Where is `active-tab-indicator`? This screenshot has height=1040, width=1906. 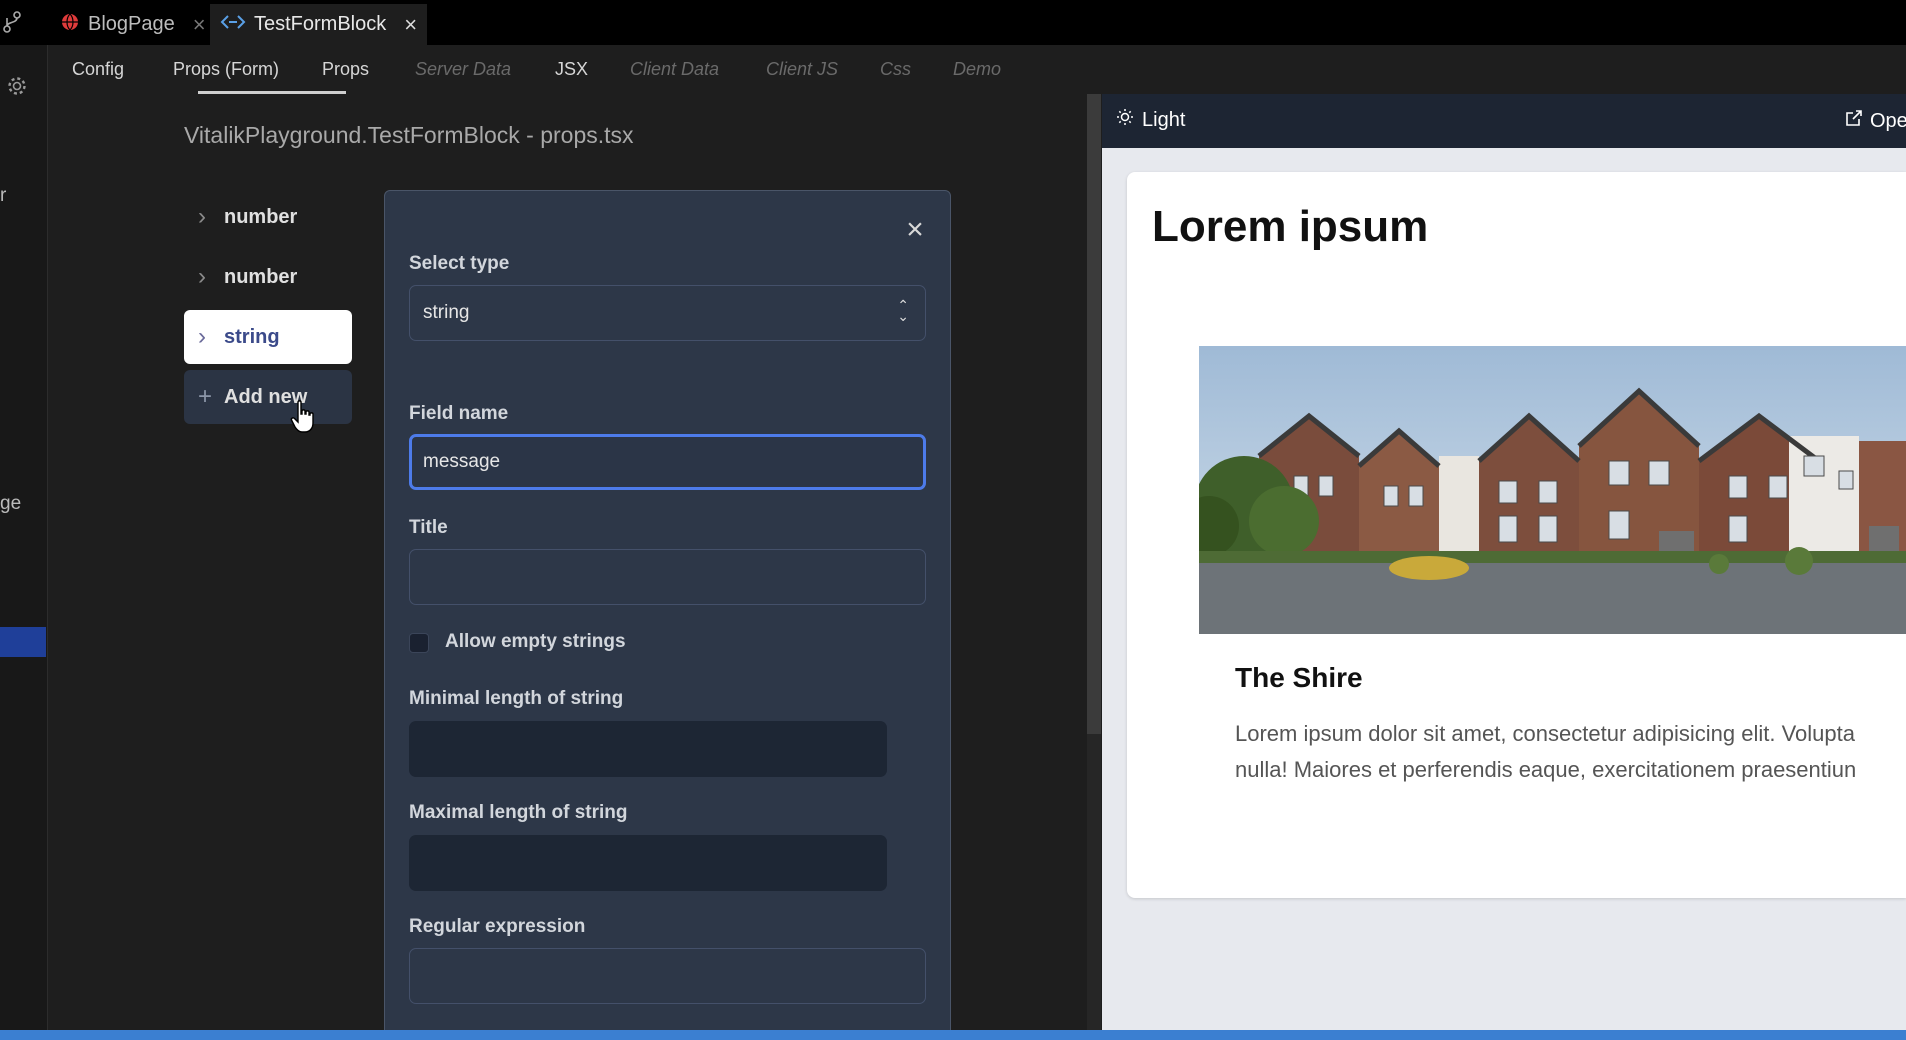 active-tab-indicator is located at coordinates (272, 92).